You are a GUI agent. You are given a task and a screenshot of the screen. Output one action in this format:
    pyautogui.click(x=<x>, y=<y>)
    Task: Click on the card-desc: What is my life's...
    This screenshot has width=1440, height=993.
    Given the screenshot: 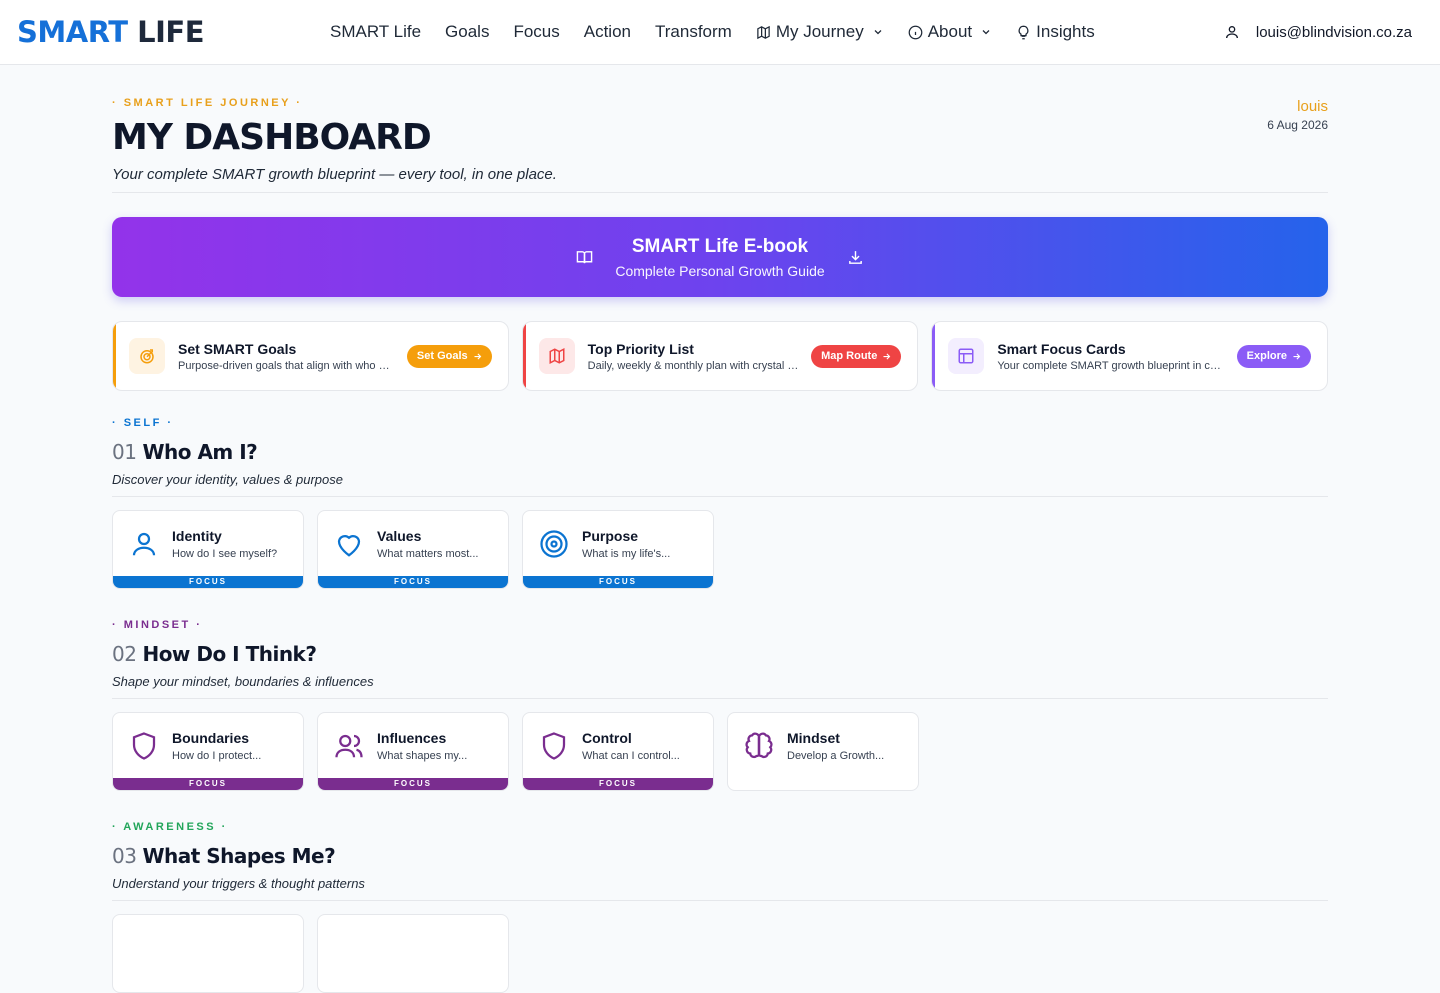 What is the action you would take?
    pyautogui.click(x=626, y=554)
    